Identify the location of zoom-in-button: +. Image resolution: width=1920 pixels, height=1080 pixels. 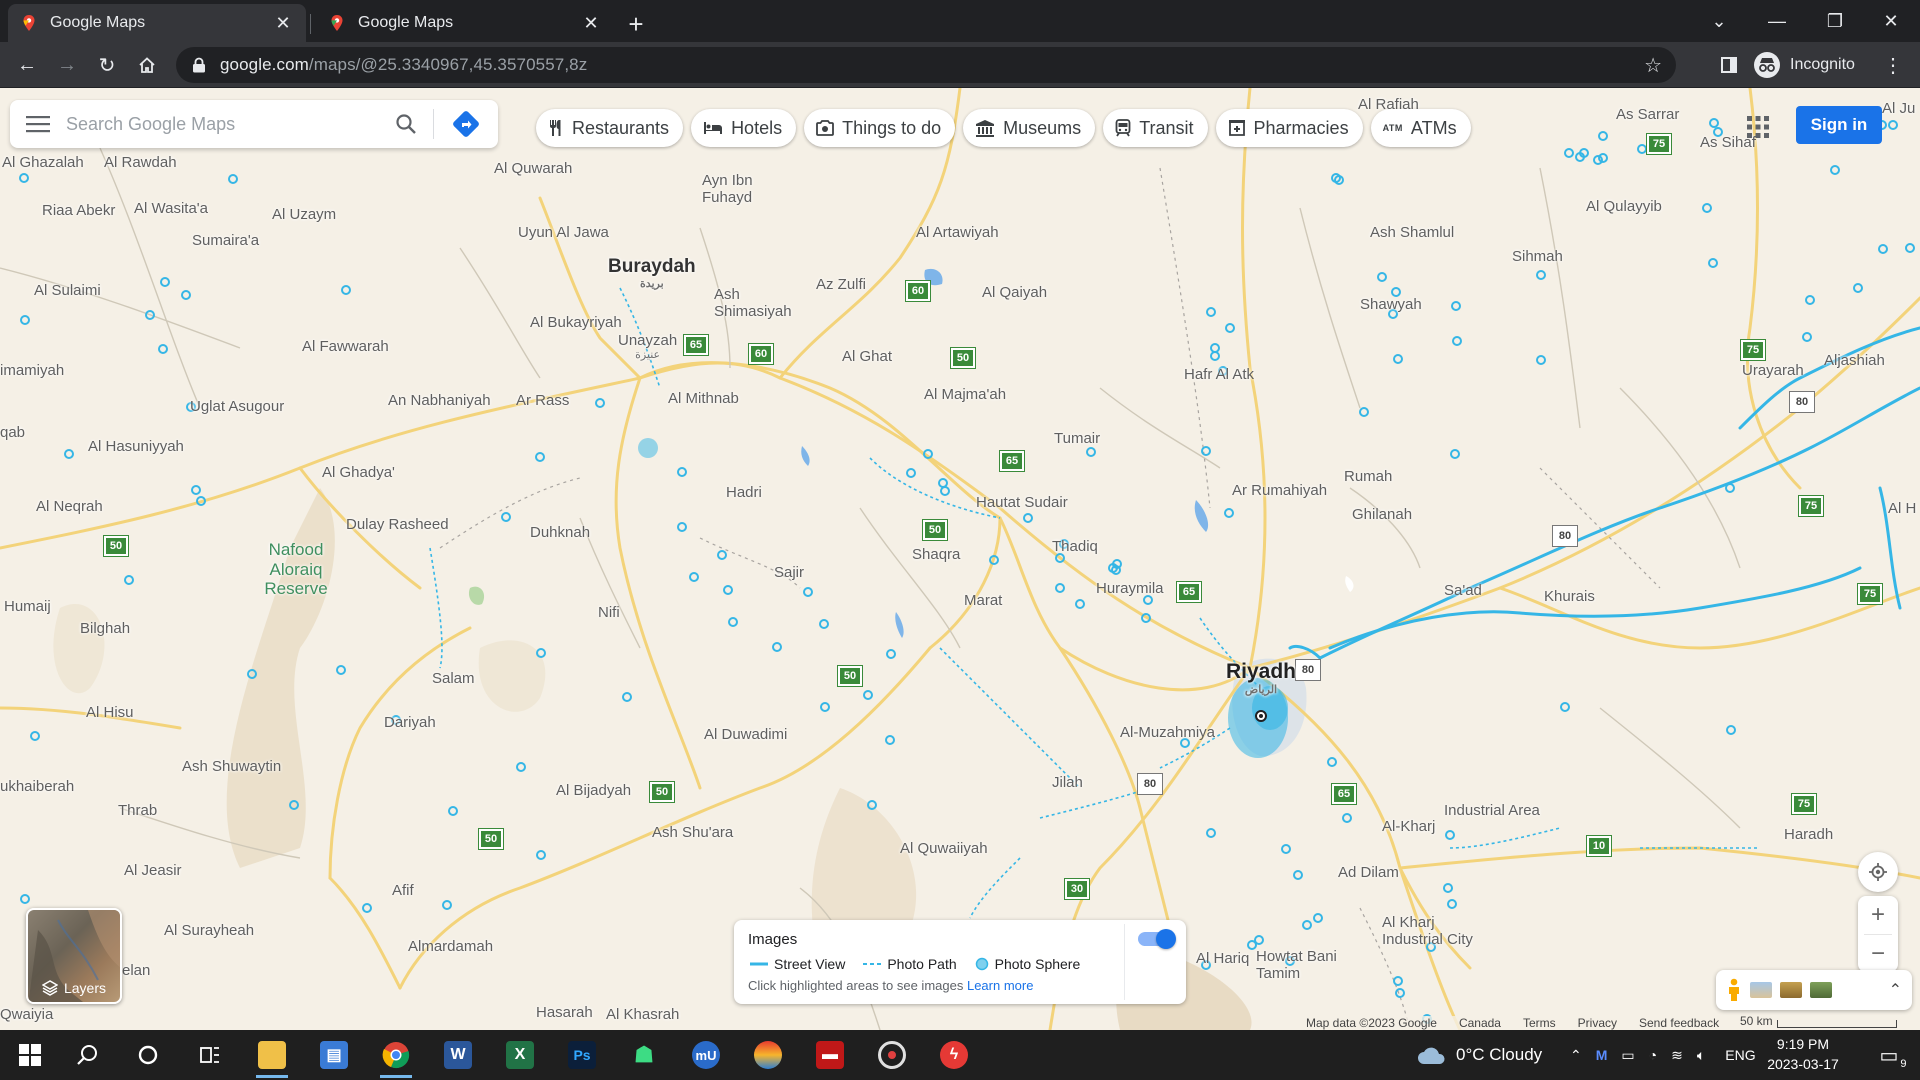
(1878, 915).